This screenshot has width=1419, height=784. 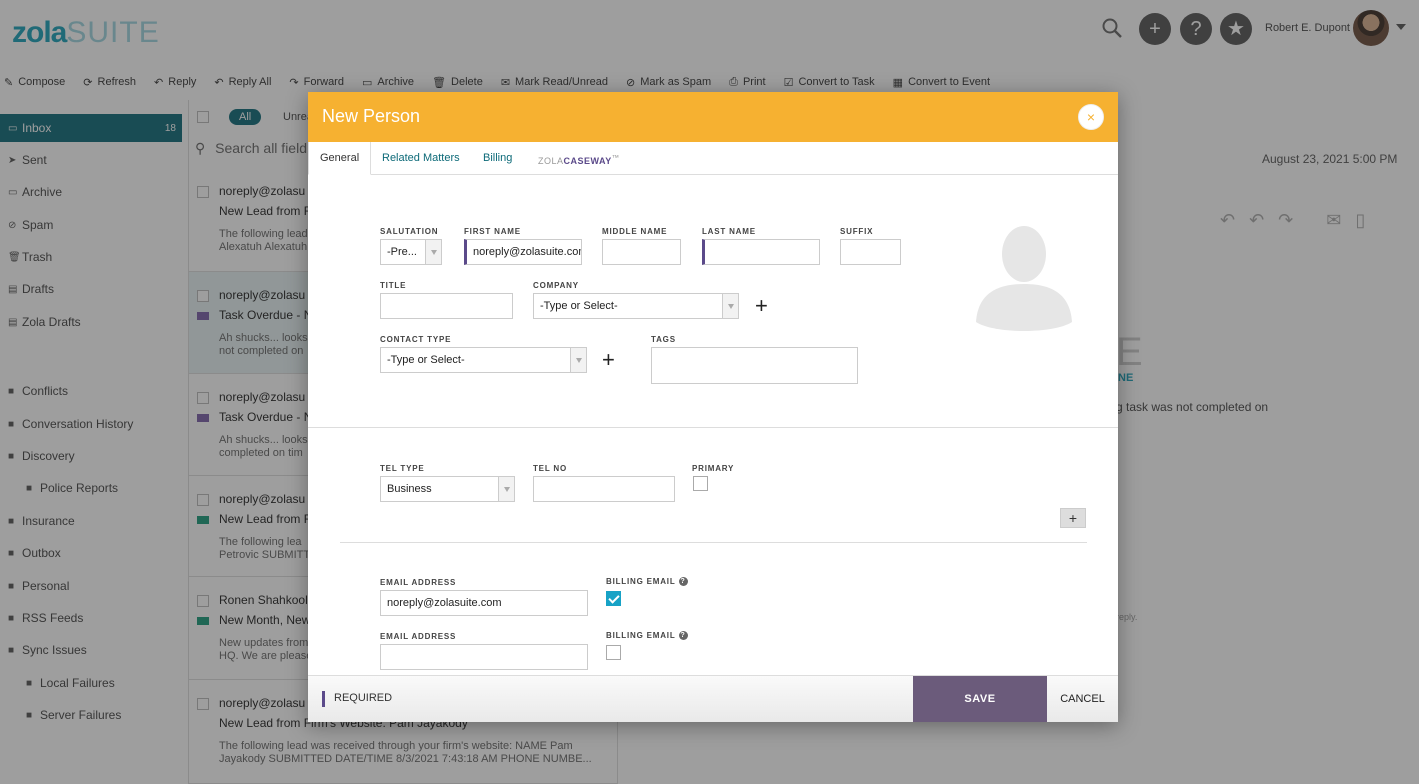 What do you see at coordinates (729, 231) in the screenshot?
I see `last-name-label: LAST NAME` at bounding box center [729, 231].